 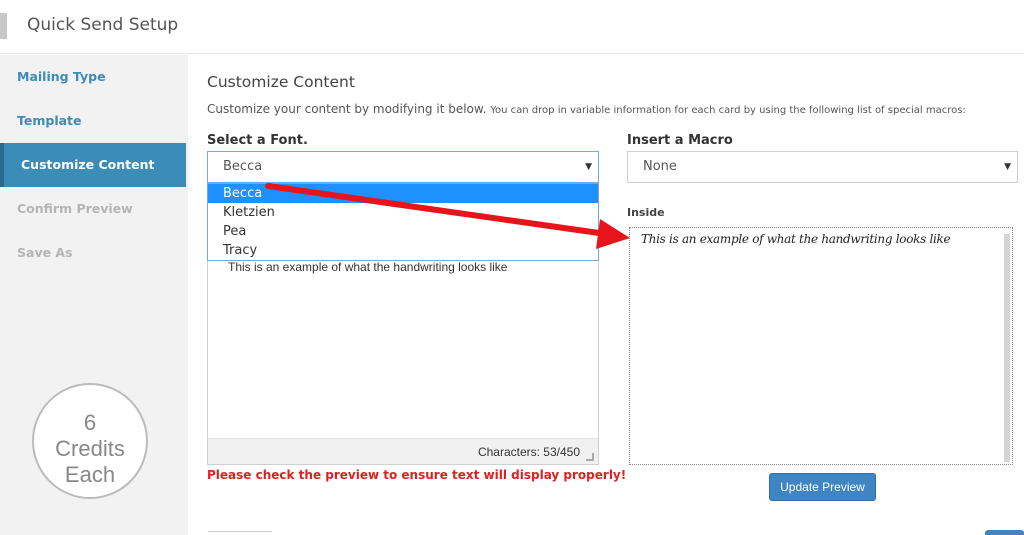 I want to click on resize-grip-icon, so click(x=590, y=457).